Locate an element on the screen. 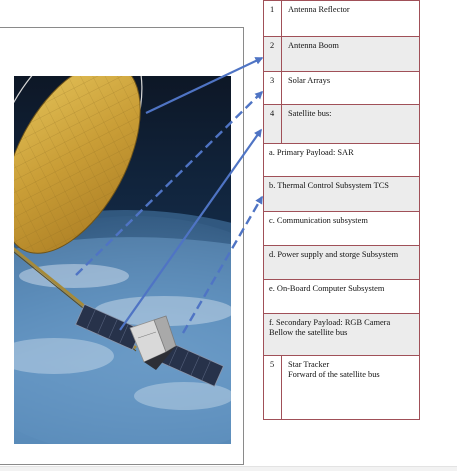 The height and width of the screenshot is (471, 457). legend-row-on-board-computer: e. On-Board Computer Subsystem is located at coordinates (341, 296).